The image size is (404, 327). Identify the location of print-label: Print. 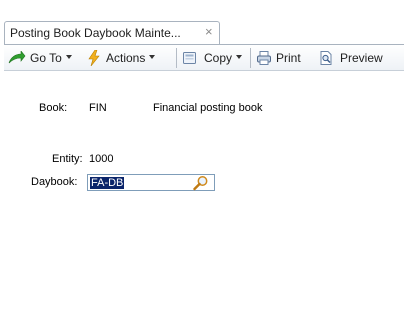
(288, 58).